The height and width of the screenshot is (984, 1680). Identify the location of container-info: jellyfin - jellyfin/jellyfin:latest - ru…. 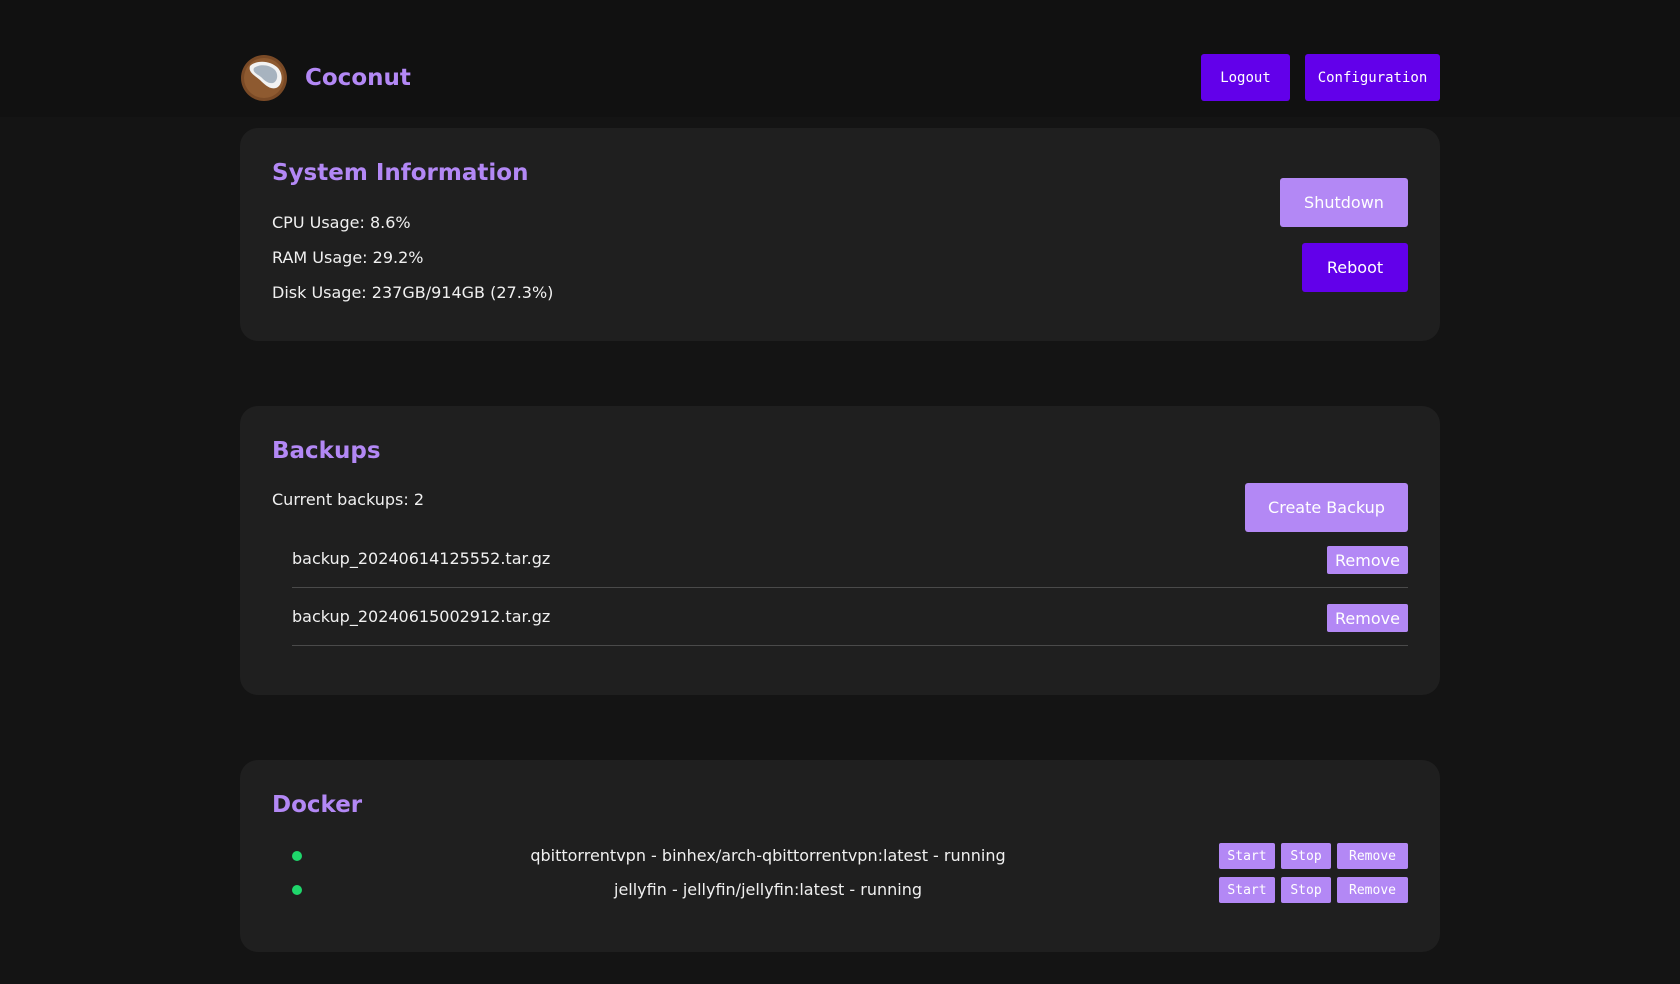
(768, 889).